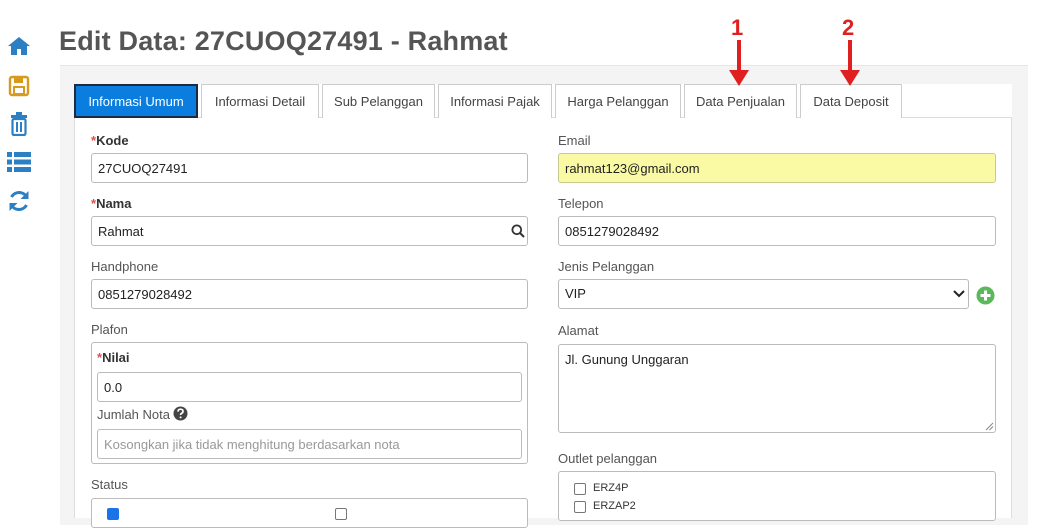 Image resolution: width=1045 pixels, height=528 pixels. Describe the element at coordinates (109, 329) in the screenshot. I see `plafon-label: Plafon` at that location.